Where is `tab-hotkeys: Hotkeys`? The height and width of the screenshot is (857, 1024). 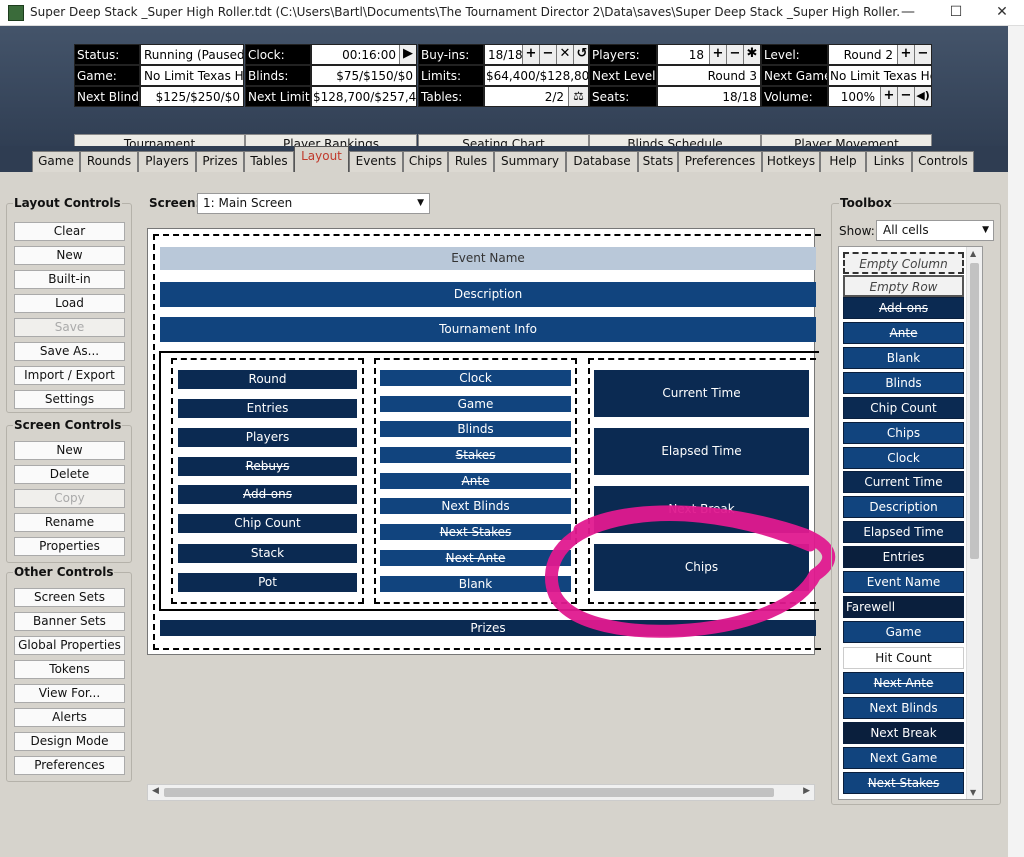 tab-hotkeys: Hotkeys is located at coordinates (791, 161).